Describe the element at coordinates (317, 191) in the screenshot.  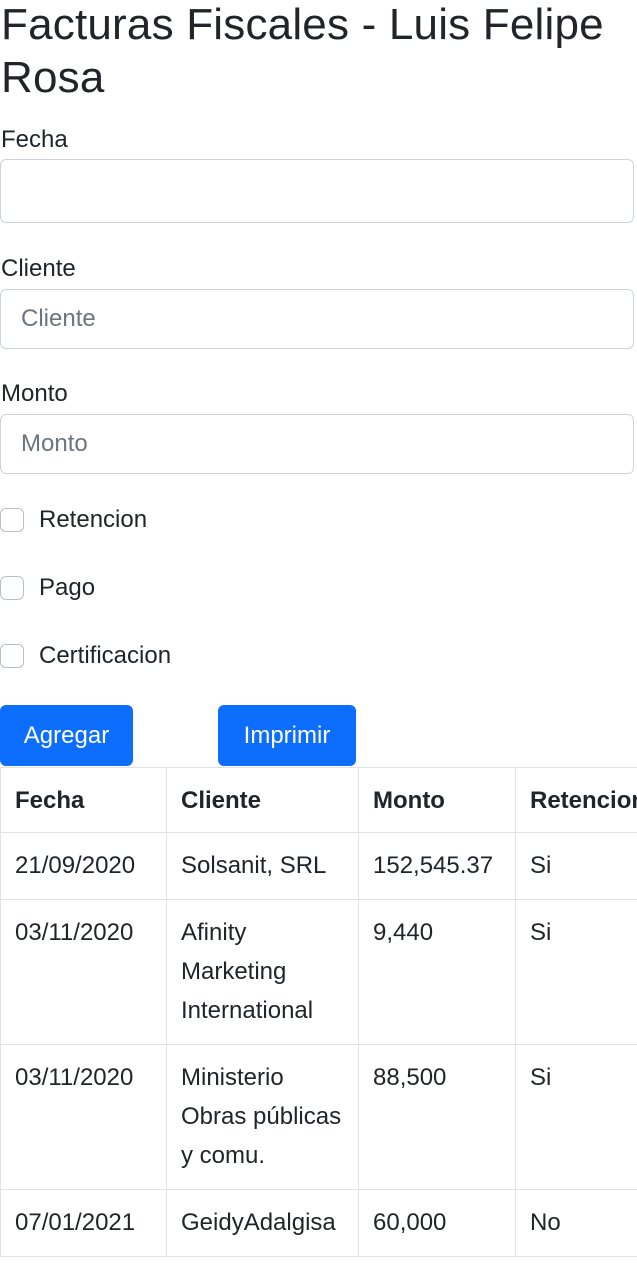
I see `fecha-input` at that location.